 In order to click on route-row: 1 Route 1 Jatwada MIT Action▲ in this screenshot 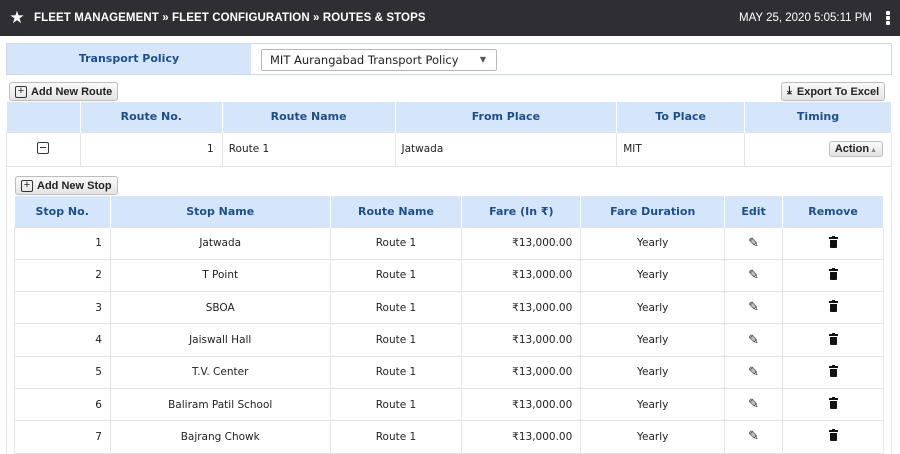, I will do `click(449, 149)`.